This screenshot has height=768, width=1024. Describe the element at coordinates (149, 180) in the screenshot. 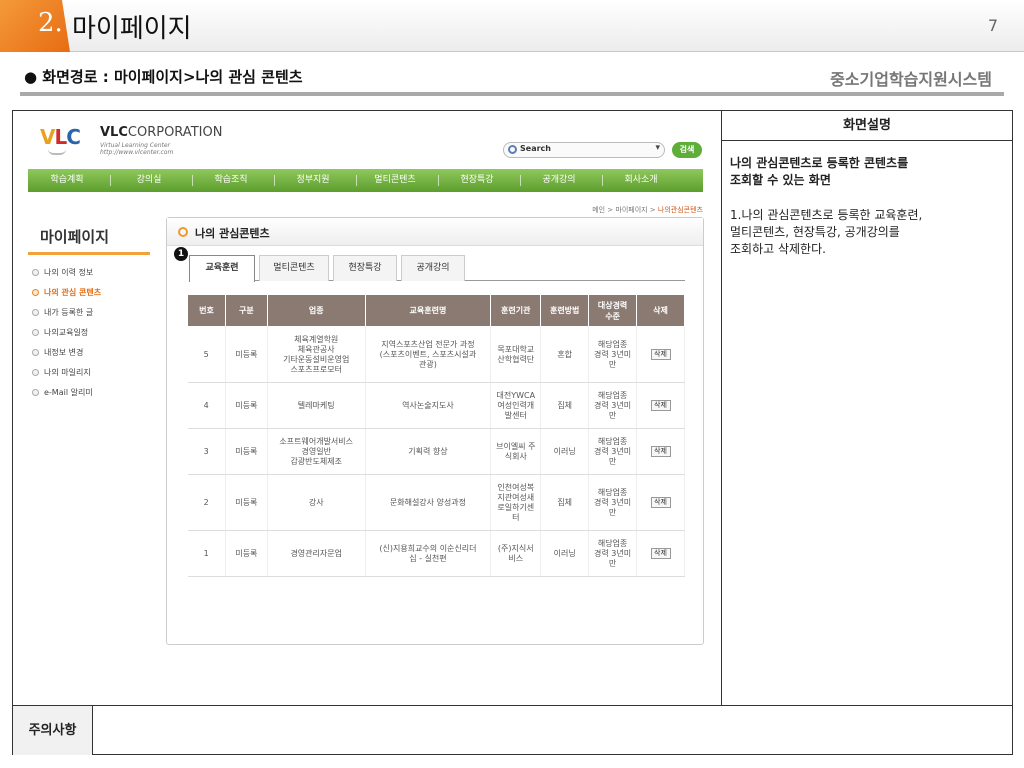

I see `nav-item-classroom: 강의실` at that location.